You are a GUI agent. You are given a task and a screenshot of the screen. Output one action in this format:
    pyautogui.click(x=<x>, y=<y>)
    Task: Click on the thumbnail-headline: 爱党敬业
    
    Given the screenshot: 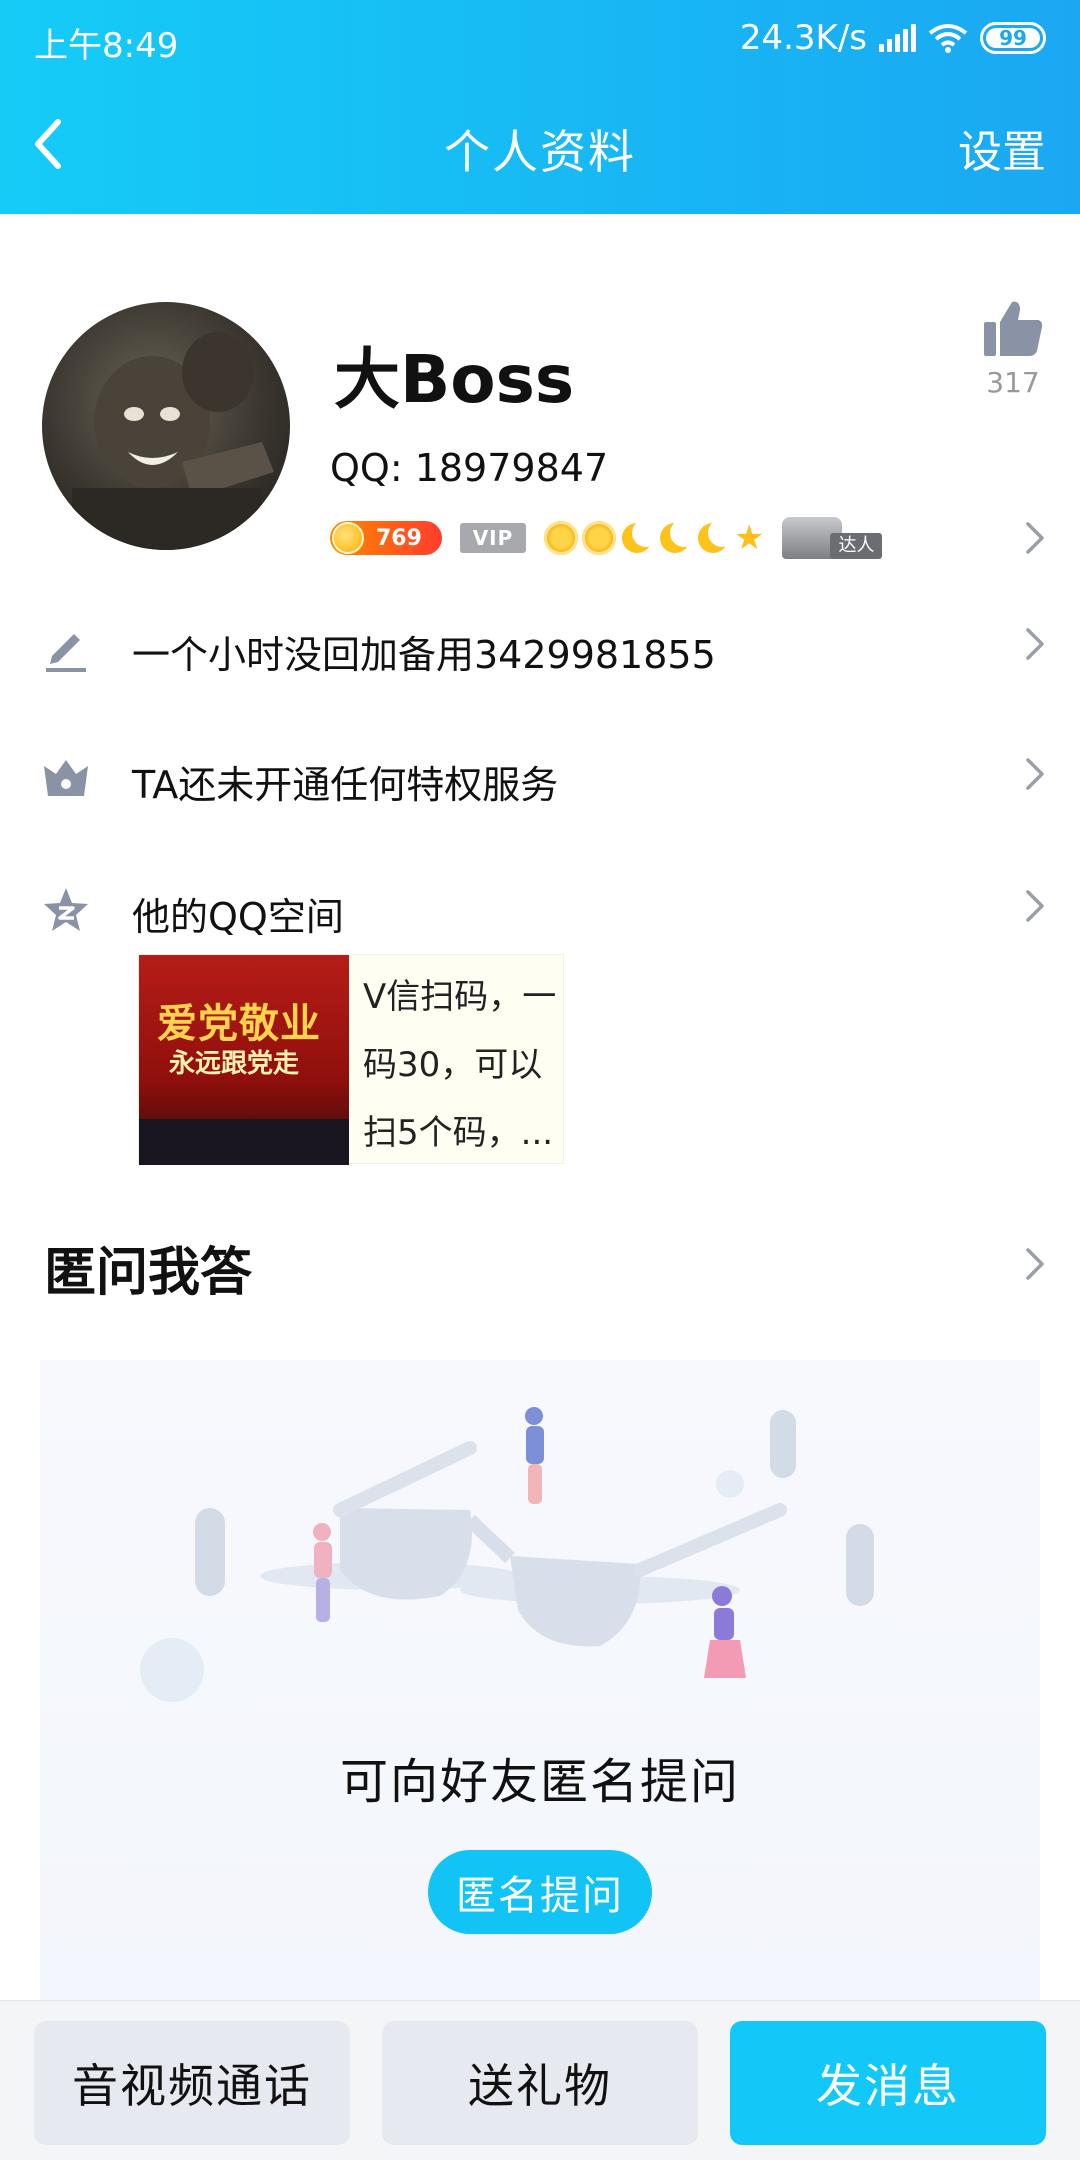 What is the action you would take?
    pyautogui.click(x=239, y=1024)
    